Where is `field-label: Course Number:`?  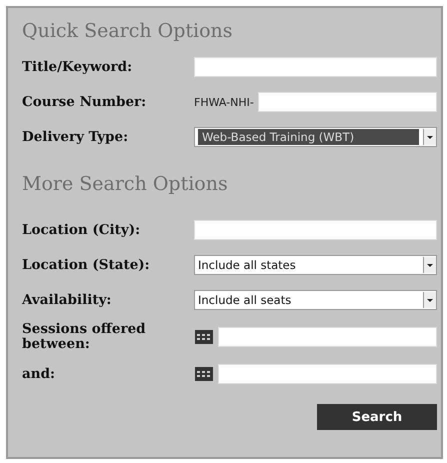
field-label: Course Number: is located at coordinates (85, 102).